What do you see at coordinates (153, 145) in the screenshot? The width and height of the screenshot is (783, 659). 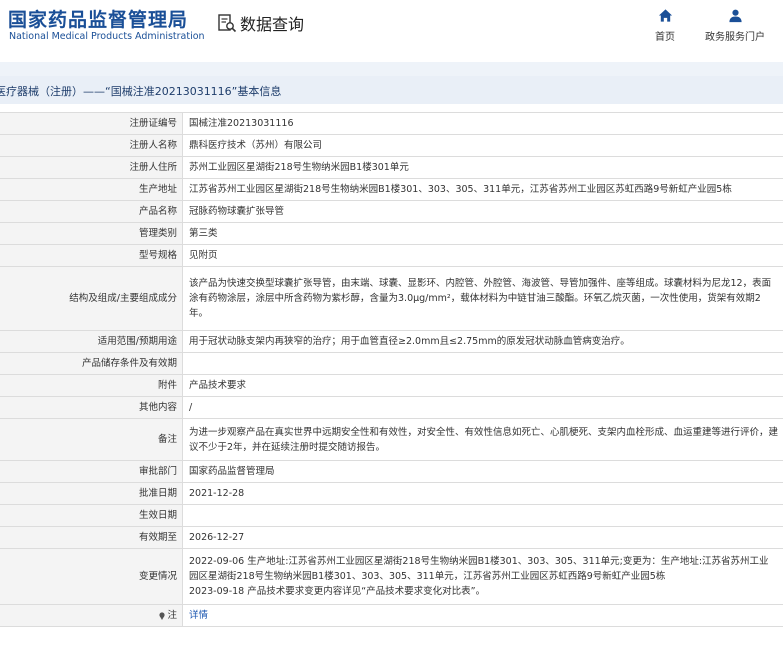 I see `field-label-text: 注册人名称` at bounding box center [153, 145].